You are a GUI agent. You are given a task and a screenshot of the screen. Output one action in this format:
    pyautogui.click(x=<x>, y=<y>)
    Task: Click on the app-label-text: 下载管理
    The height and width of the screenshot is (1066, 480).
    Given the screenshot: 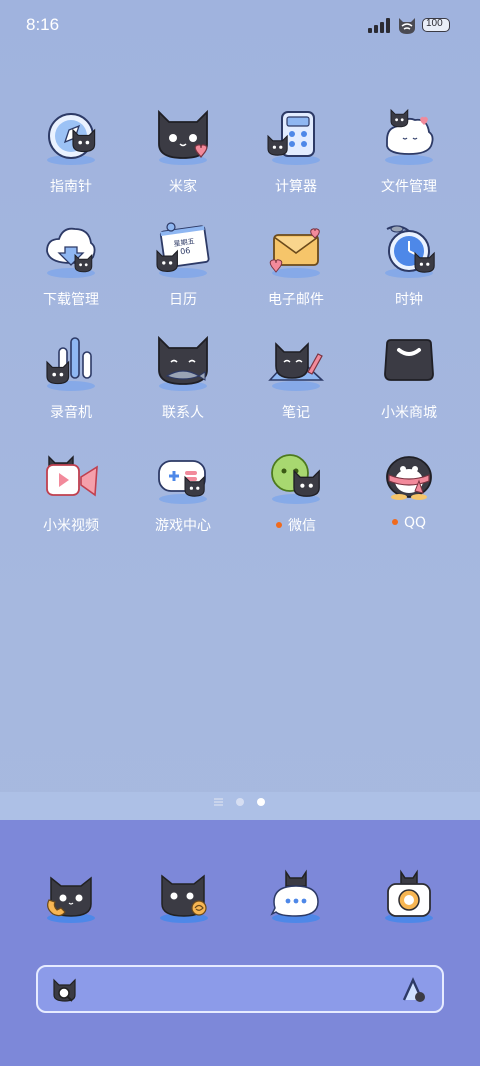 What is the action you would take?
    pyautogui.click(x=71, y=300)
    